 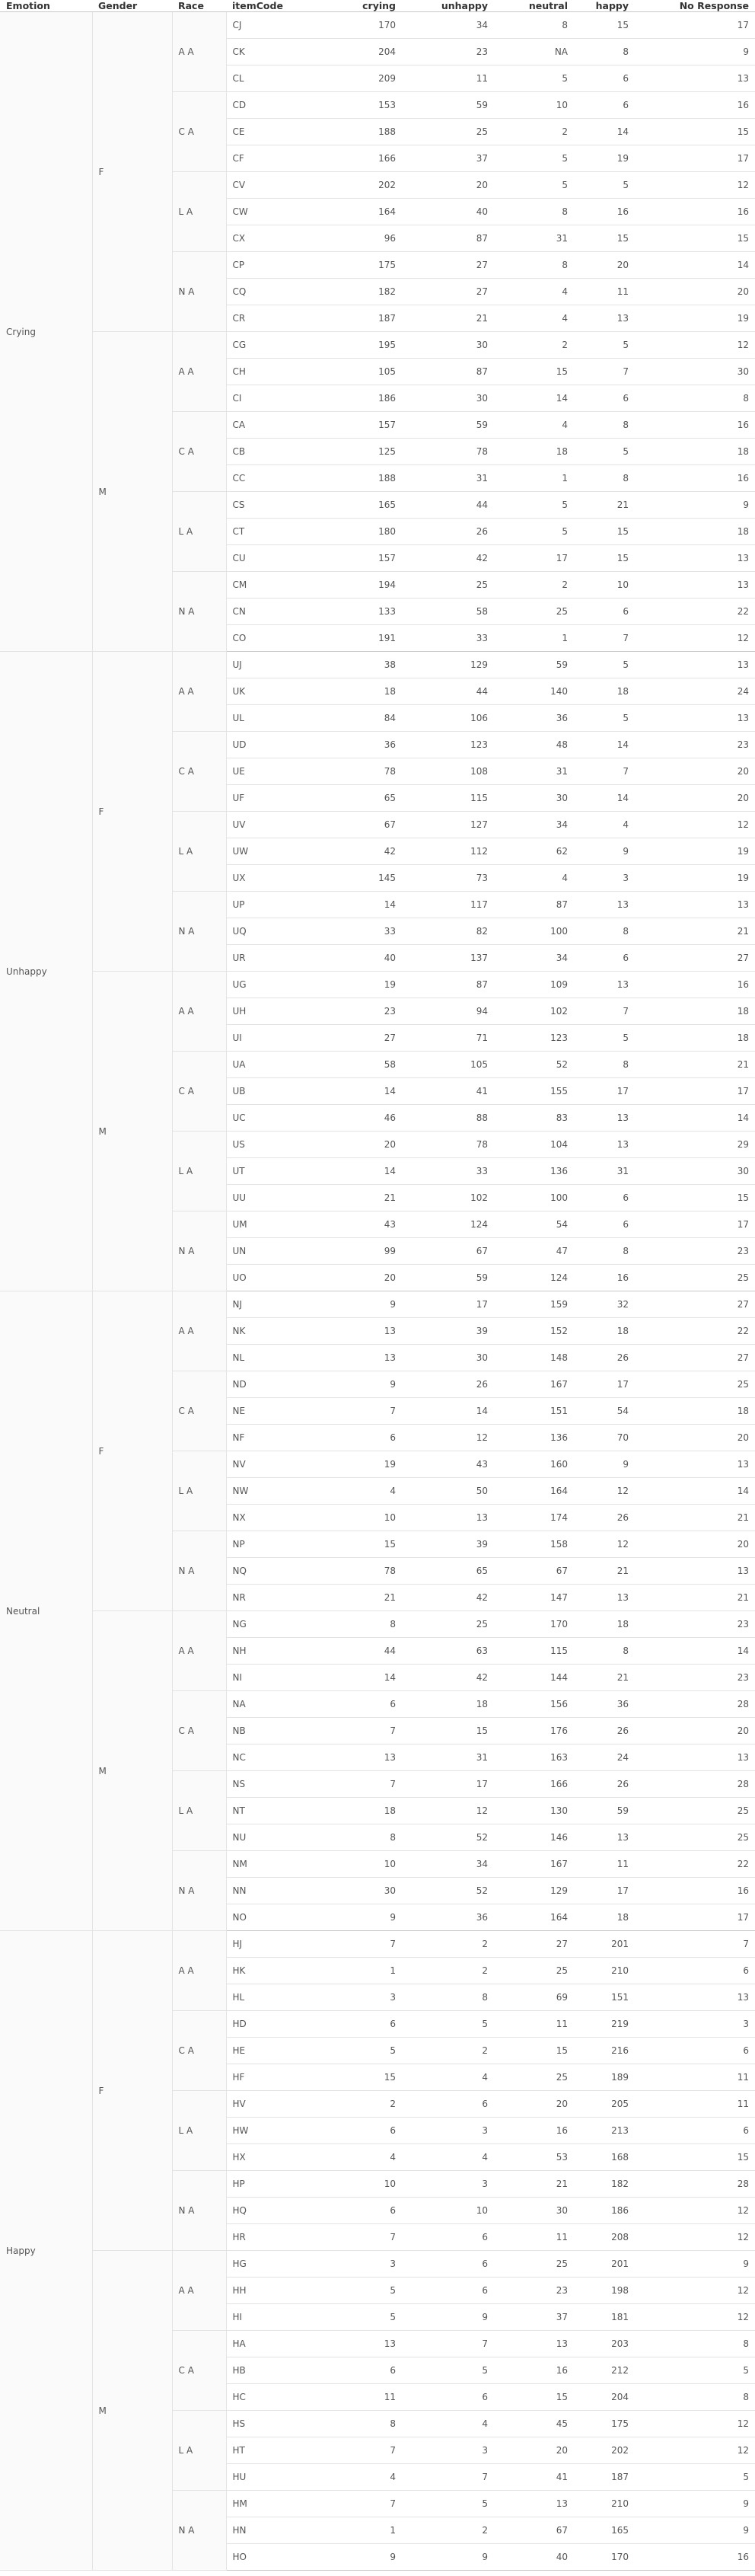 I want to click on happy-cell: 182, so click(x=604, y=2184).